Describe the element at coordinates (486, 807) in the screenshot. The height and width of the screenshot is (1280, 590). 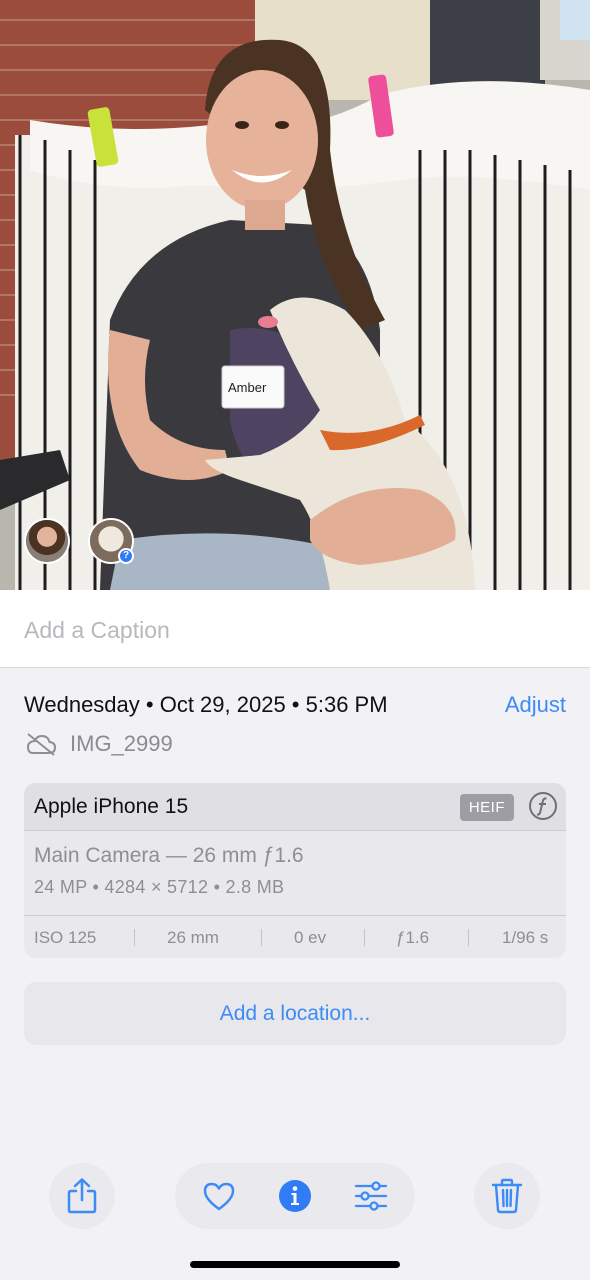
I see `format-badge: HEIF` at that location.